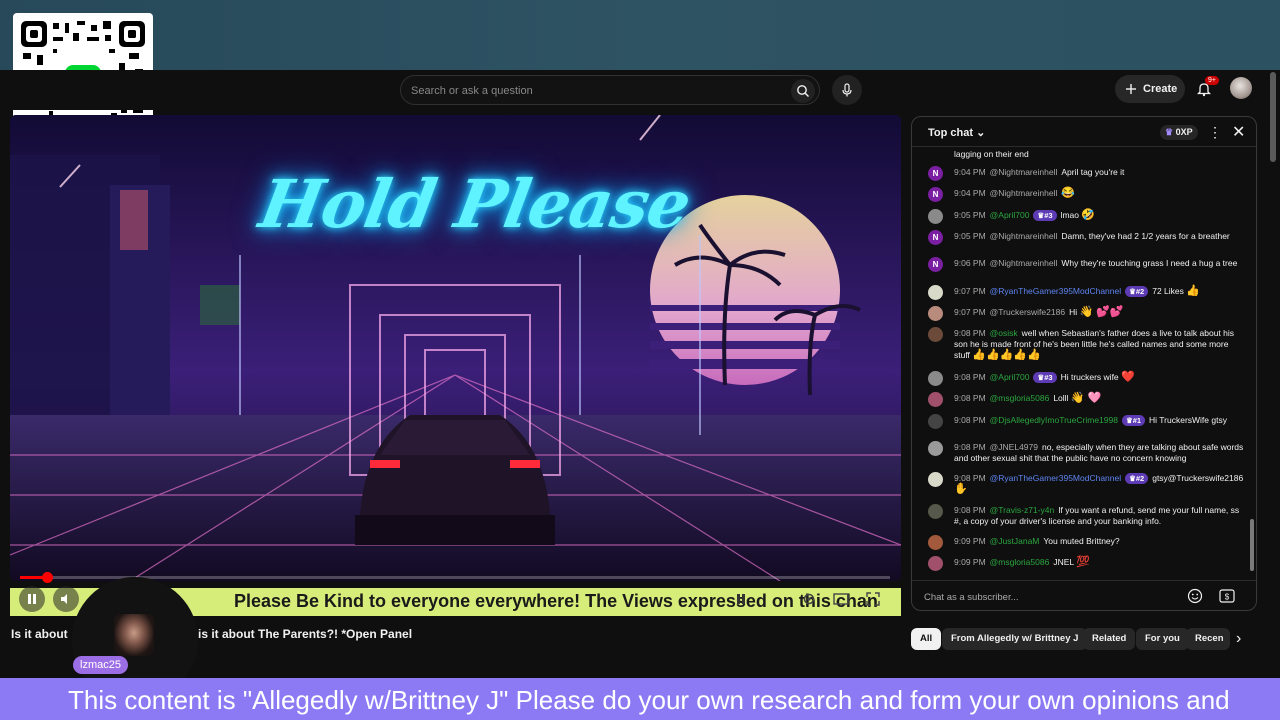 The width and height of the screenshot is (1280, 720). What do you see at coordinates (1054, 420) in the screenshot?
I see `chat-username: @DjsAllegedlyImoTrueCrime1998` at bounding box center [1054, 420].